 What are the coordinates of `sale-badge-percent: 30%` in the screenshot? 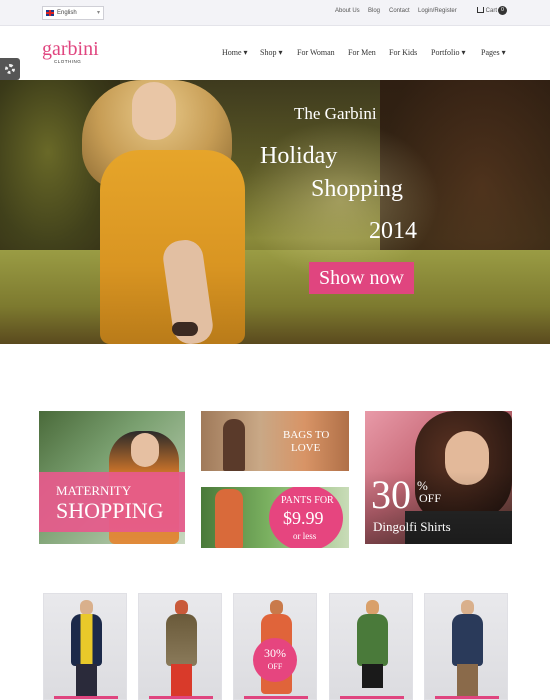 It's located at (275, 653).